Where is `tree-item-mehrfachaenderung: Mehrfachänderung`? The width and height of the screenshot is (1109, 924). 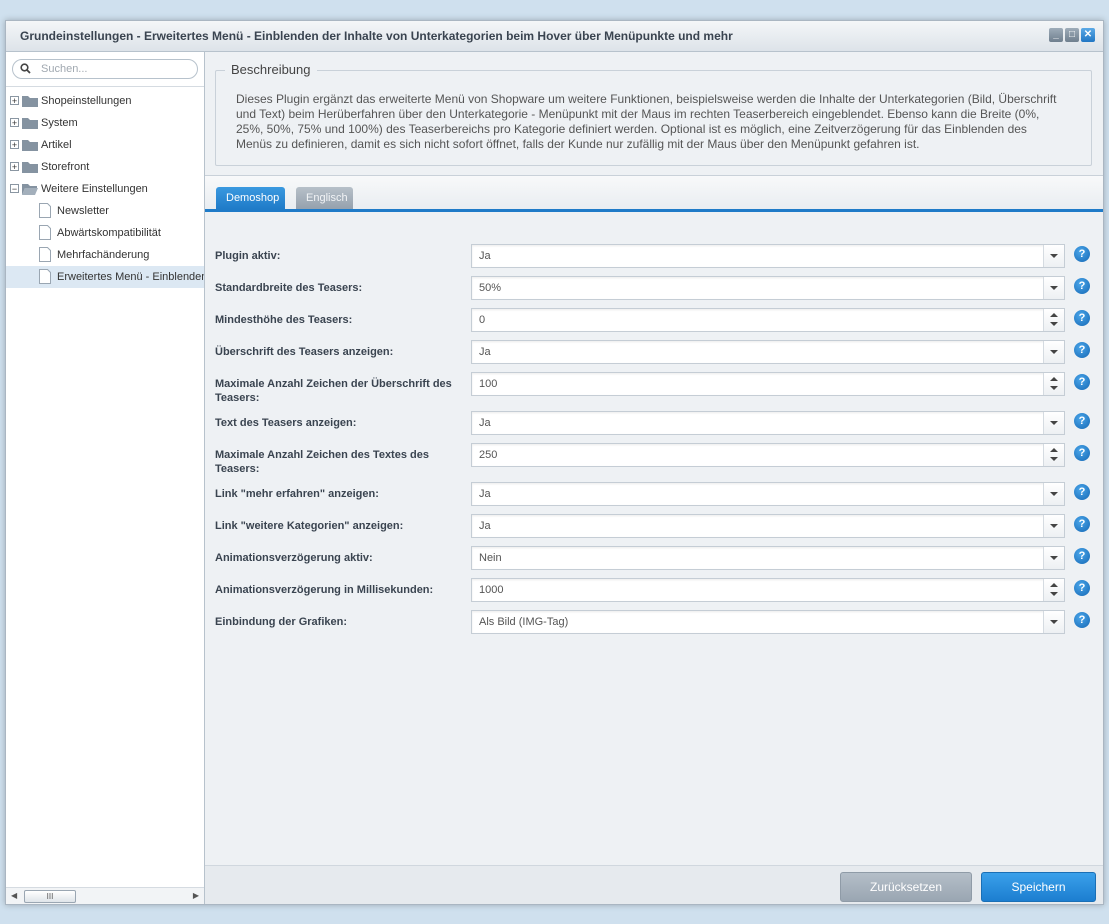 tree-item-mehrfachaenderung: Mehrfachänderung is located at coordinates (105, 255).